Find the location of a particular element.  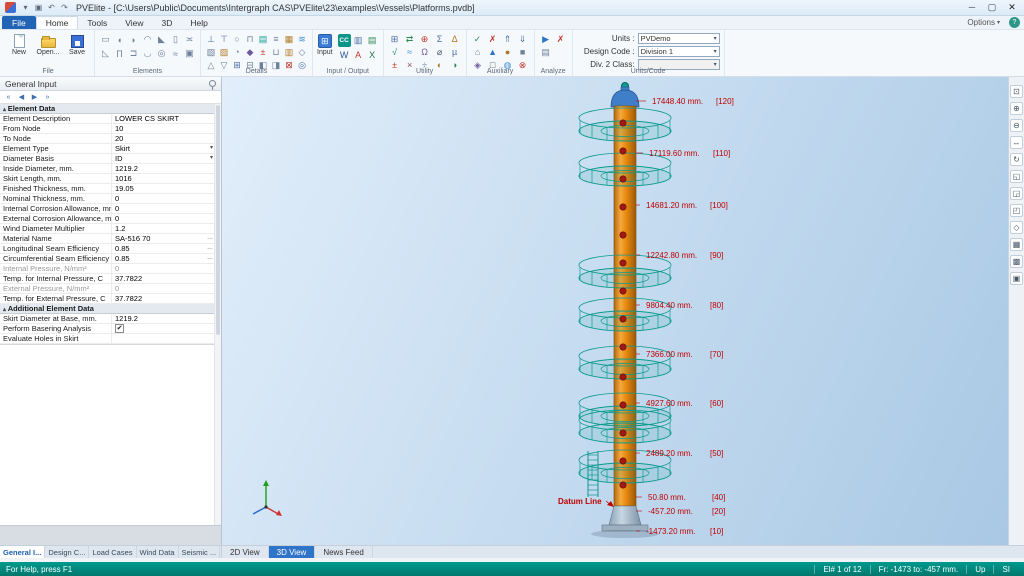

property-value: 1016 is located at coordinates (166, 178).